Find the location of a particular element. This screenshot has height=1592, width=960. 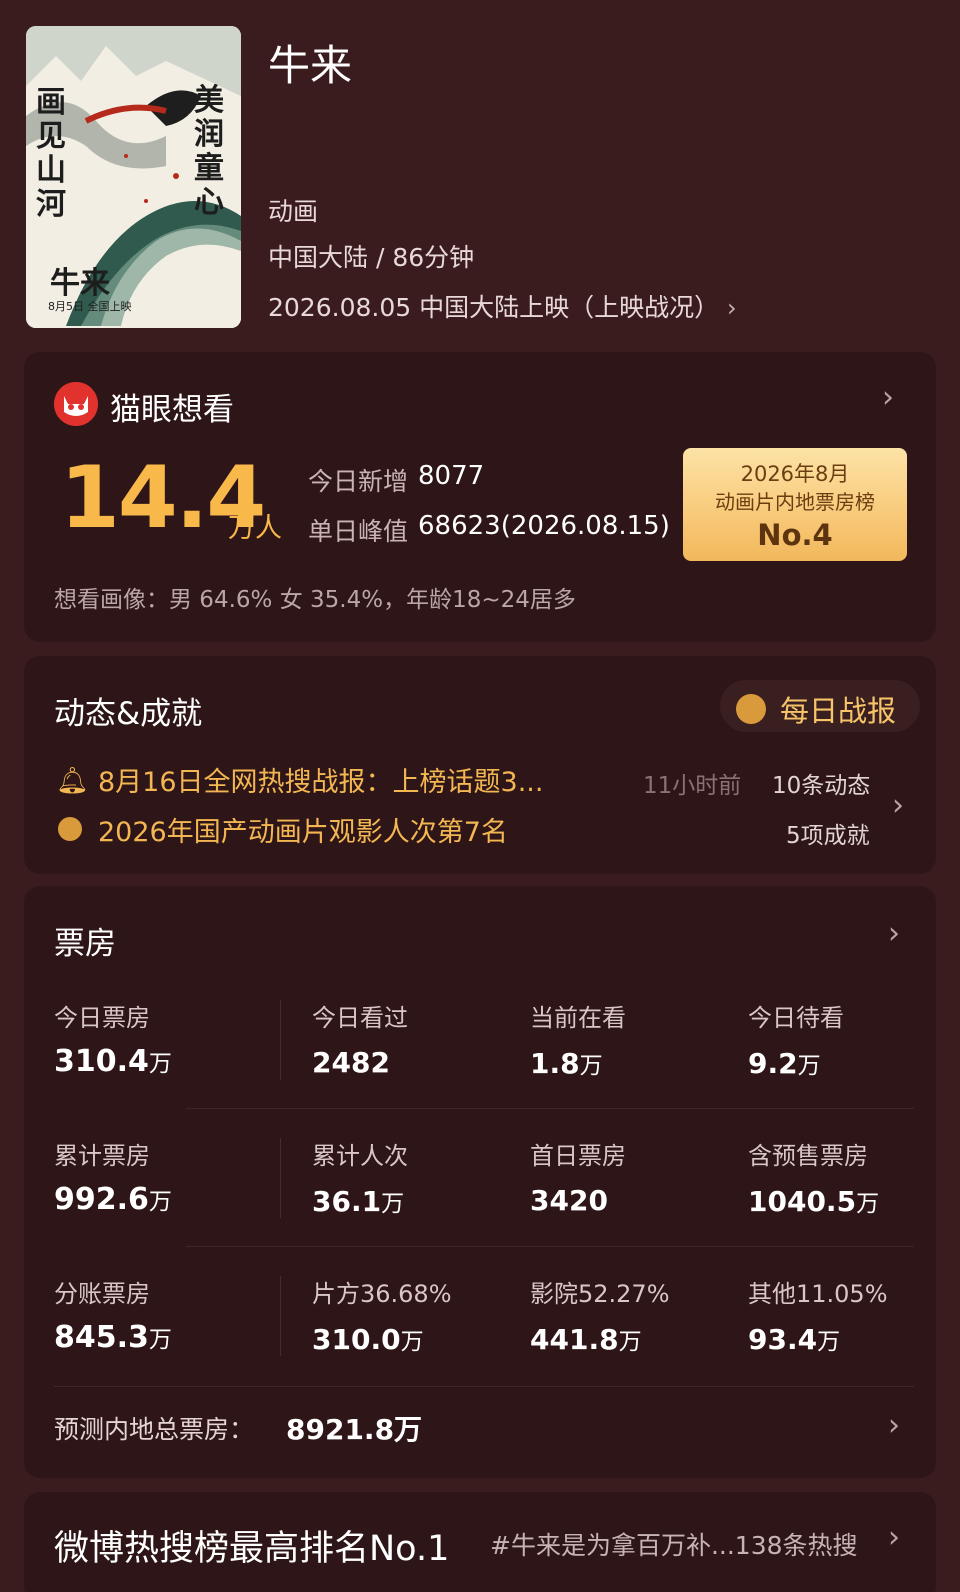

forecast-label: 预测内地总票房： is located at coordinates (154, 1429).